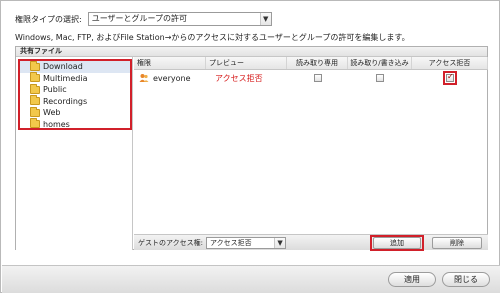  I want to click on read-only-checkbox, so click(317, 78).